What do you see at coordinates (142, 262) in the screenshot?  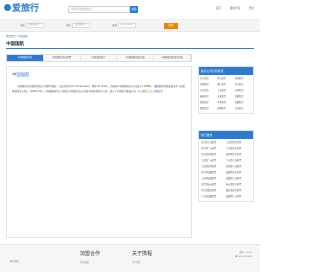 I see `footer-about-link: 关于我们` at bounding box center [142, 262].